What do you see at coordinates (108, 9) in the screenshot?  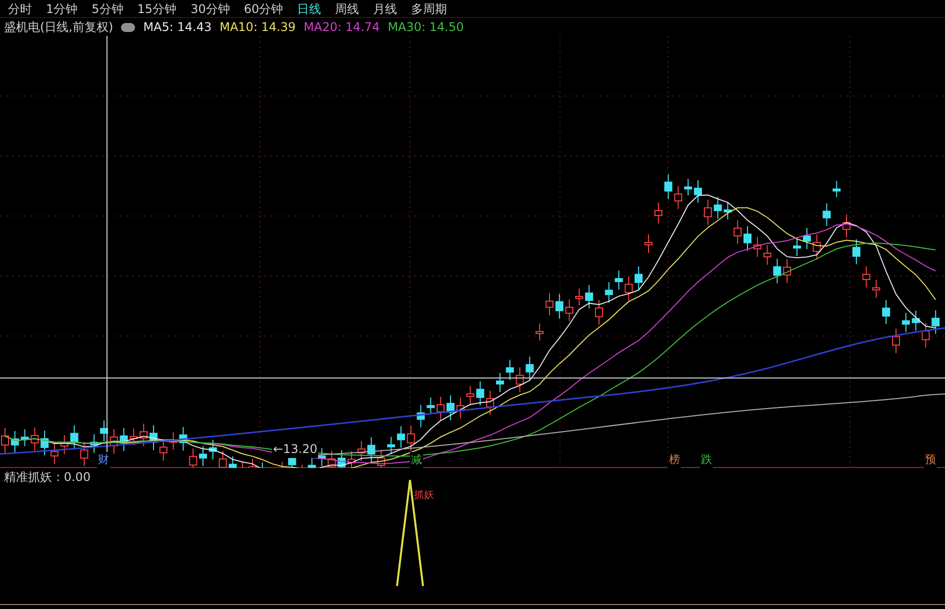 I see `period-tab: 5分钟` at bounding box center [108, 9].